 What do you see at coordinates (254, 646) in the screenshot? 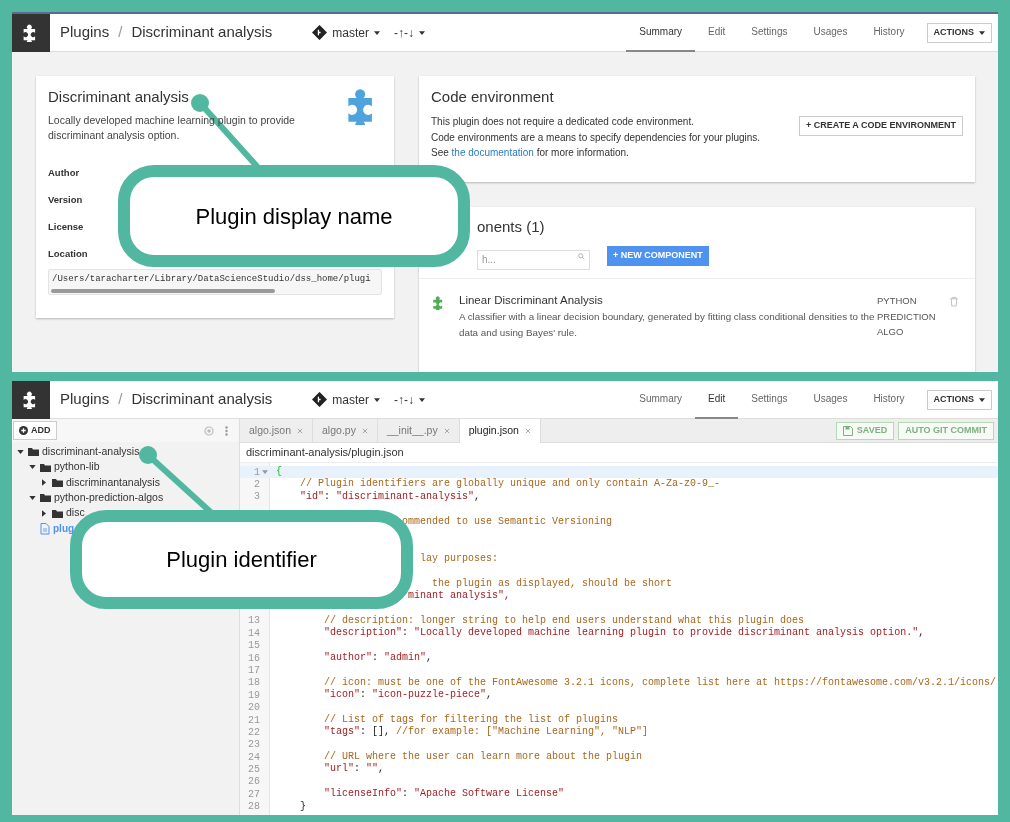
I see `line-number: 15` at bounding box center [254, 646].